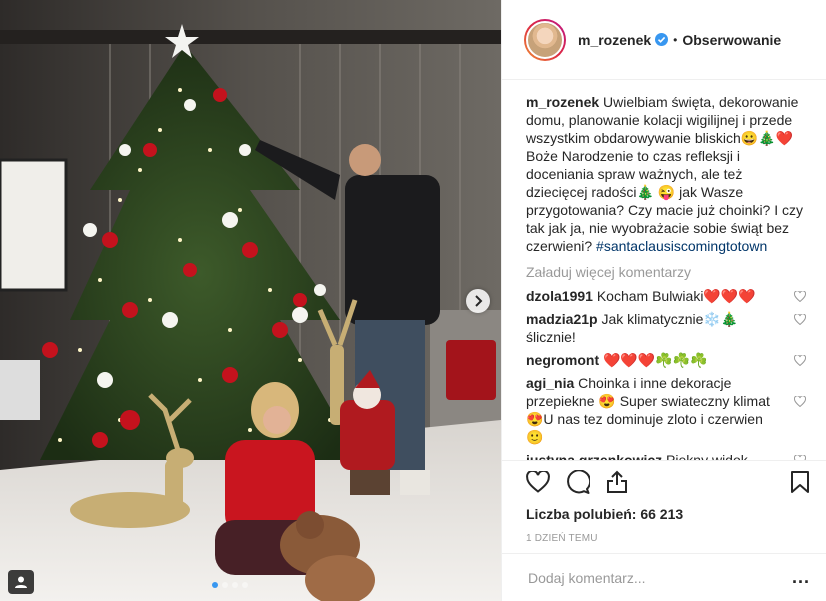 This screenshot has height=601, width=826. I want to click on comment-username: agi_nia, so click(550, 383).